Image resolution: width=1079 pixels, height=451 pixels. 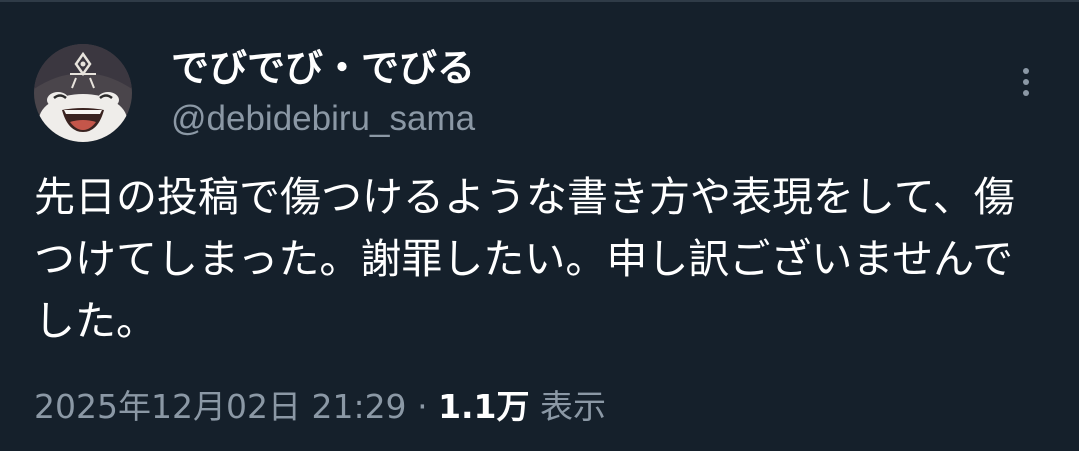 I want to click on tweet-meta: 2025年12月02日 21:29 · 1.1万 表示, so click(x=320, y=407).